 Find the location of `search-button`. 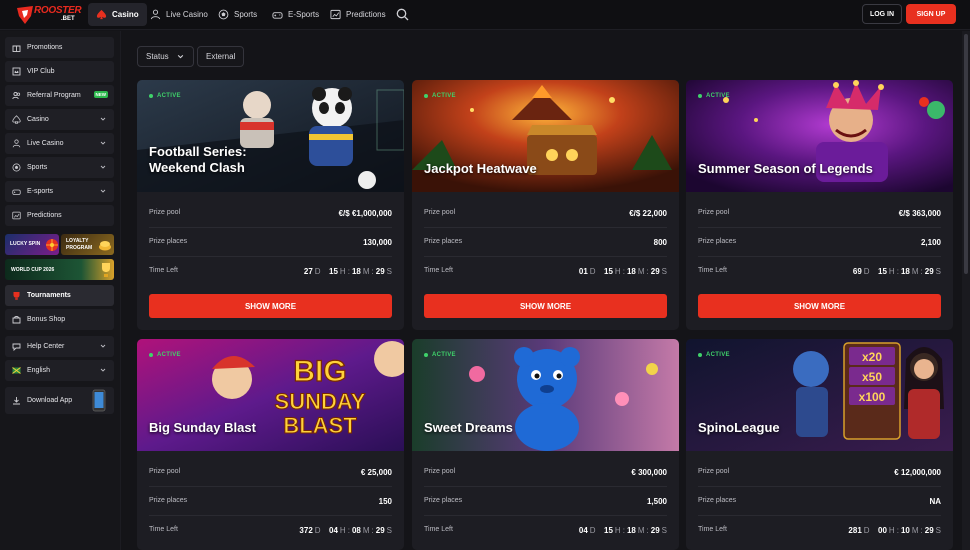

search-button is located at coordinates (402, 14).